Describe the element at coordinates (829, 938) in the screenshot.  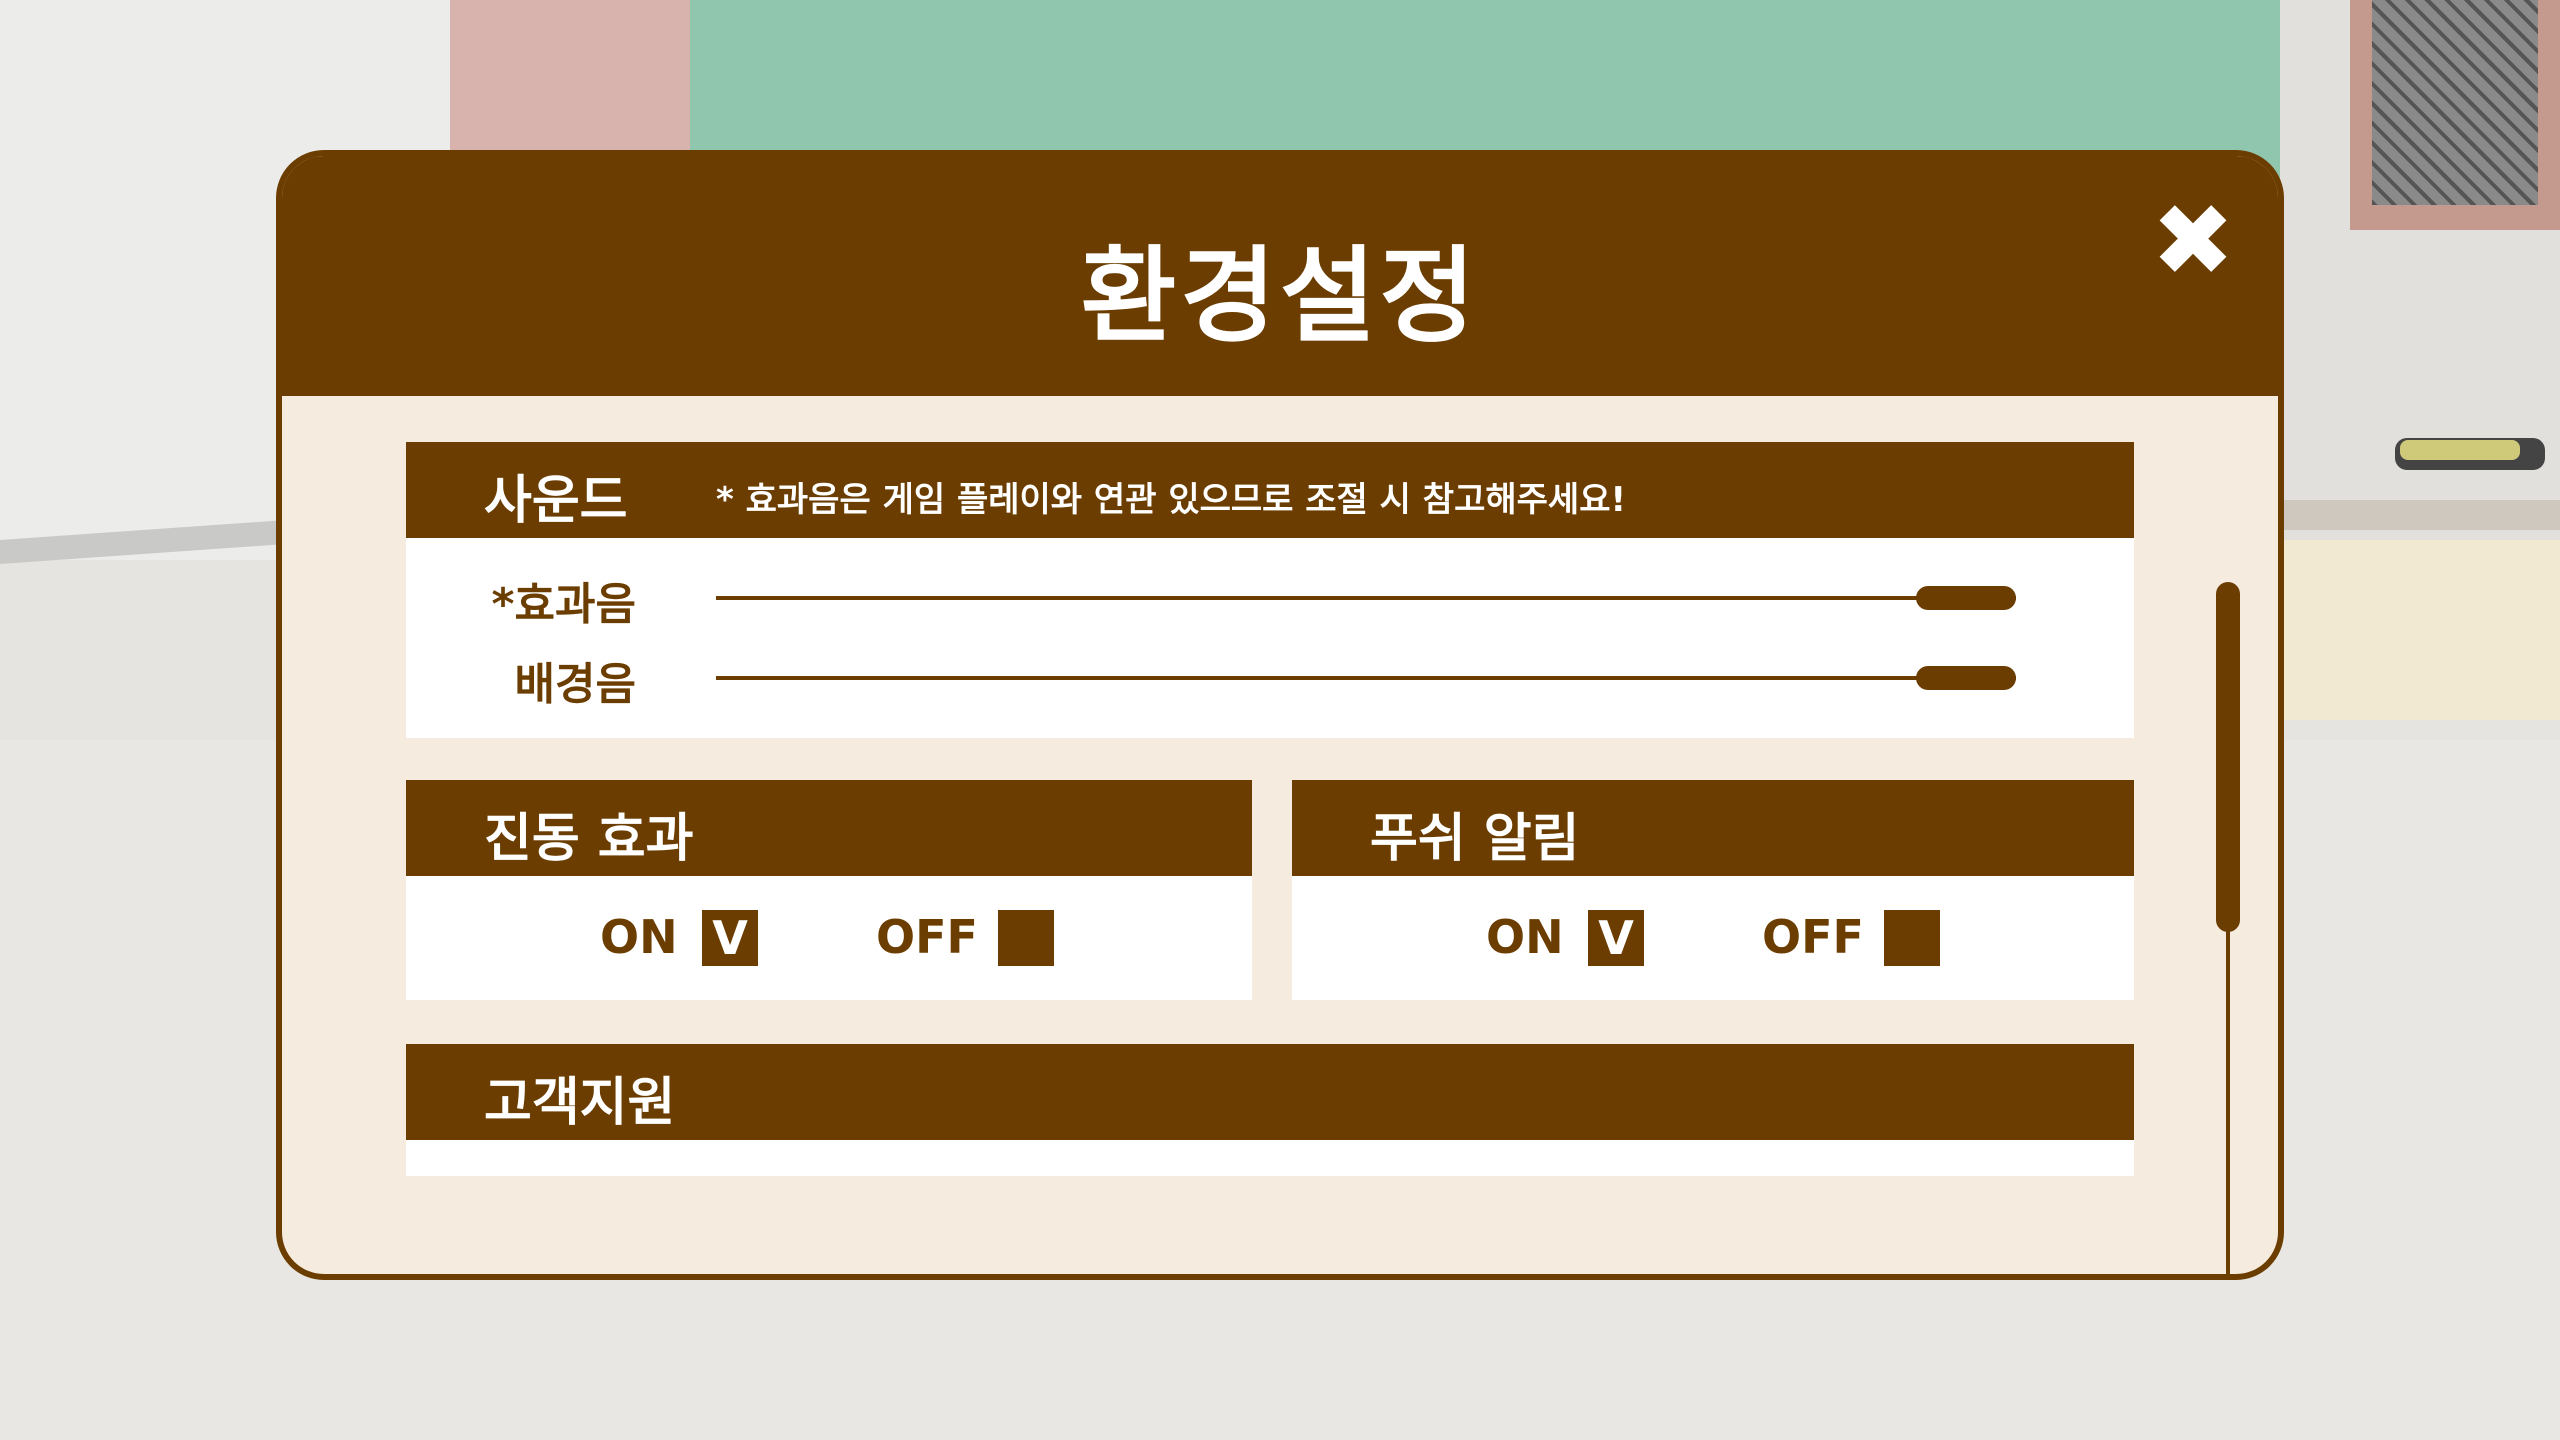
I see `vibration-section-body: ON V OFF` at that location.